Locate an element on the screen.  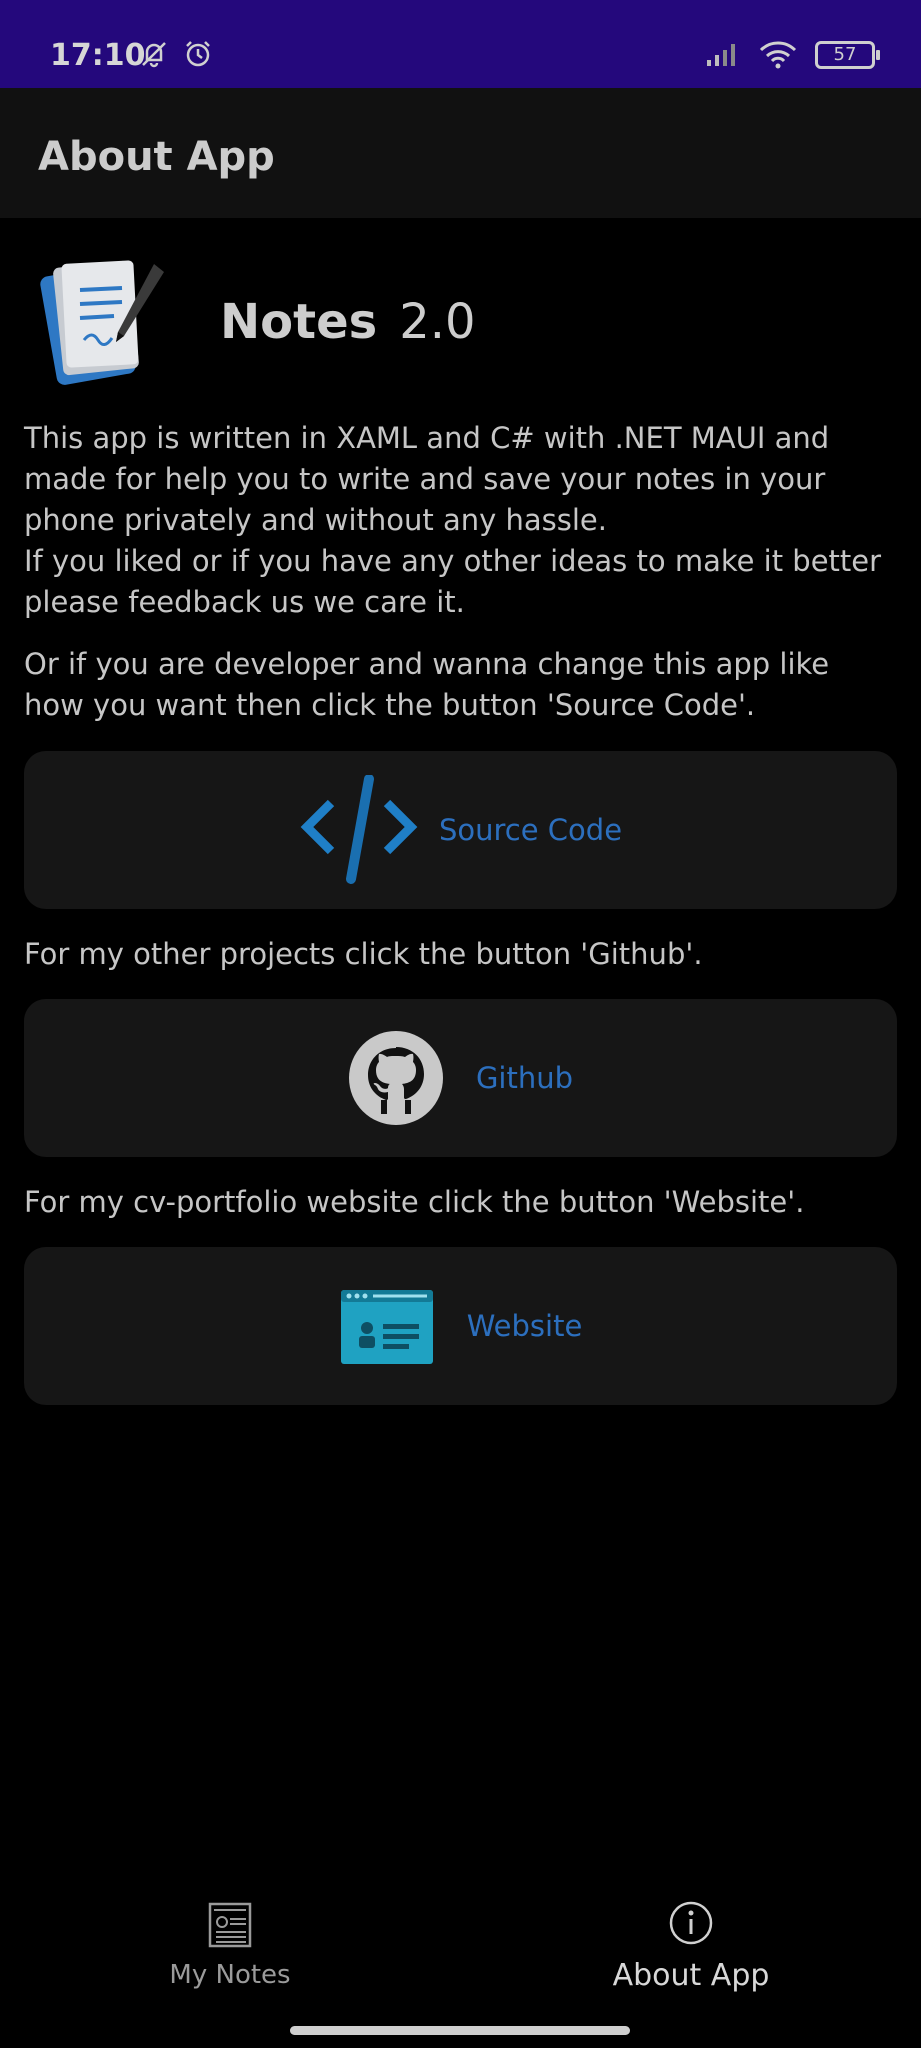
source-code-label: Source Code is located at coordinates (530, 830).